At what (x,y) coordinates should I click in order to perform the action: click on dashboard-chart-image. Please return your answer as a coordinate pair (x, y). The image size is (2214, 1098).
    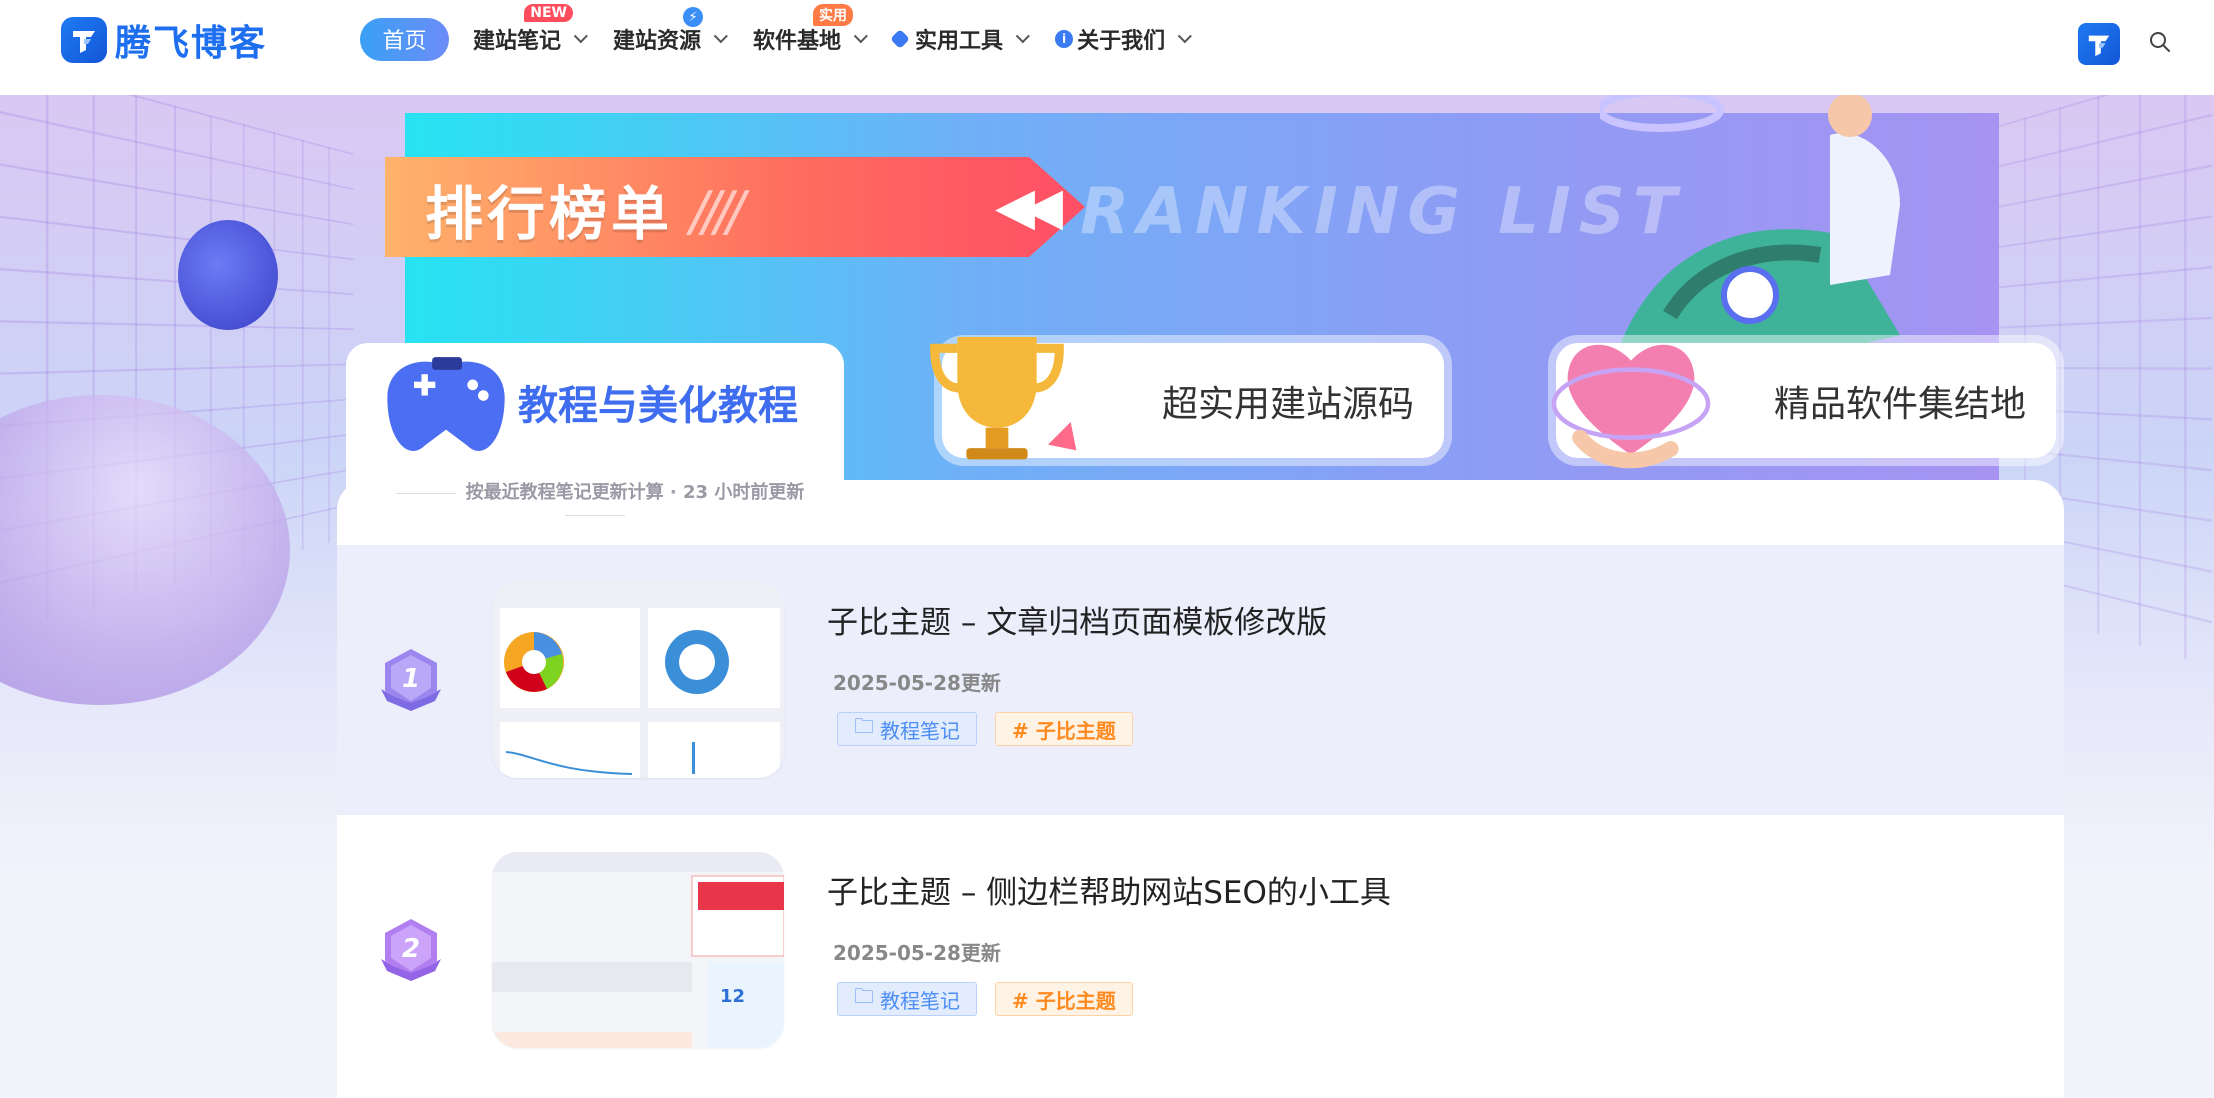
    Looking at the image, I should click on (638, 680).